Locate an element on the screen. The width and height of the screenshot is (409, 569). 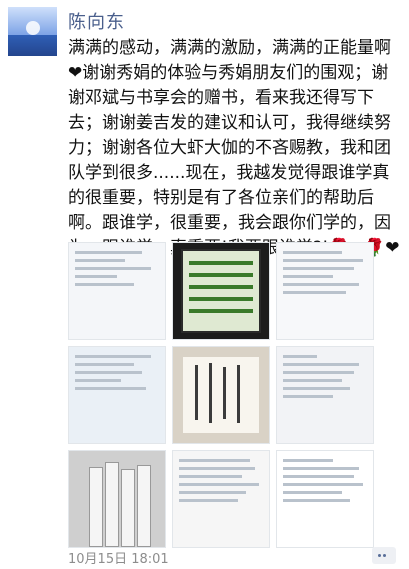
avatar-ground is located at coordinates (32, 45).